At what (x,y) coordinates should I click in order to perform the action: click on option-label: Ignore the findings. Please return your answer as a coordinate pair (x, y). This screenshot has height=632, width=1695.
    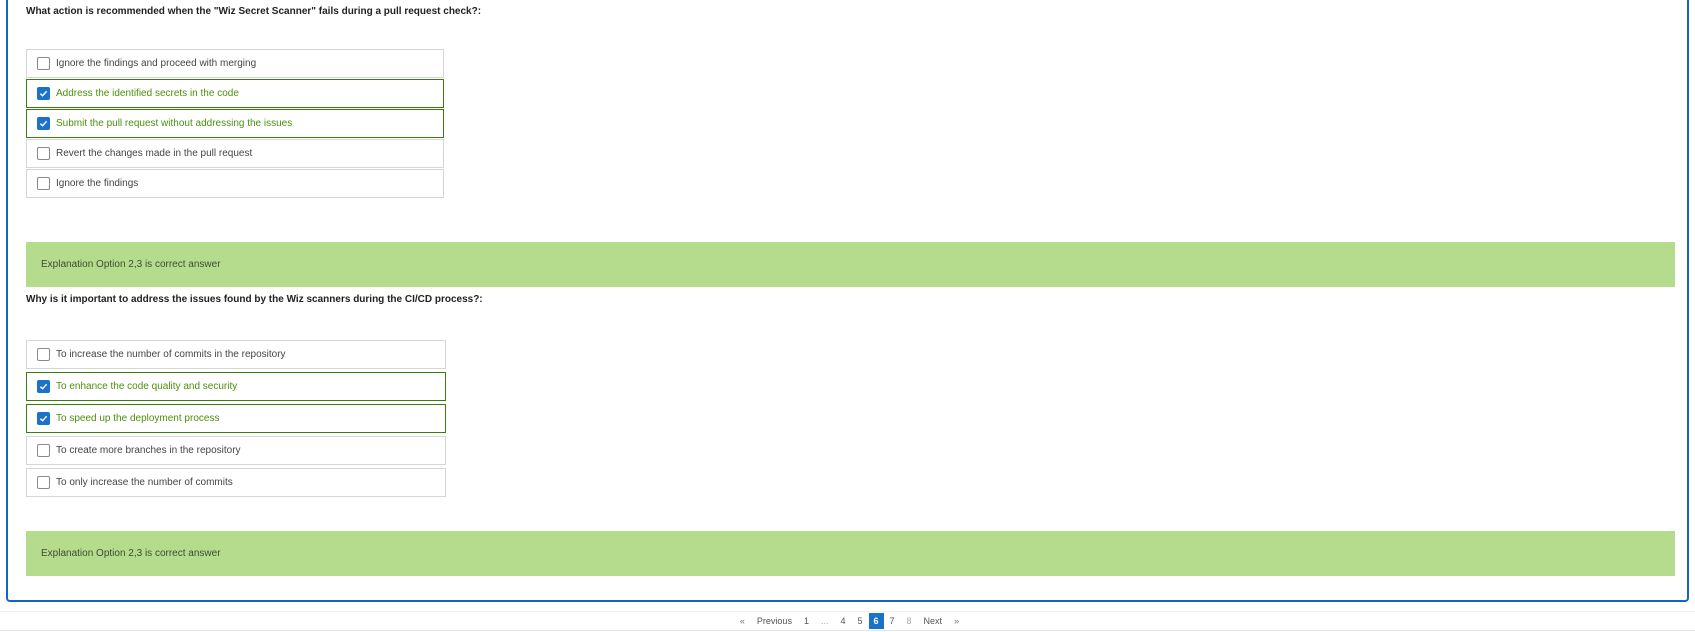
    Looking at the image, I should click on (97, 183).